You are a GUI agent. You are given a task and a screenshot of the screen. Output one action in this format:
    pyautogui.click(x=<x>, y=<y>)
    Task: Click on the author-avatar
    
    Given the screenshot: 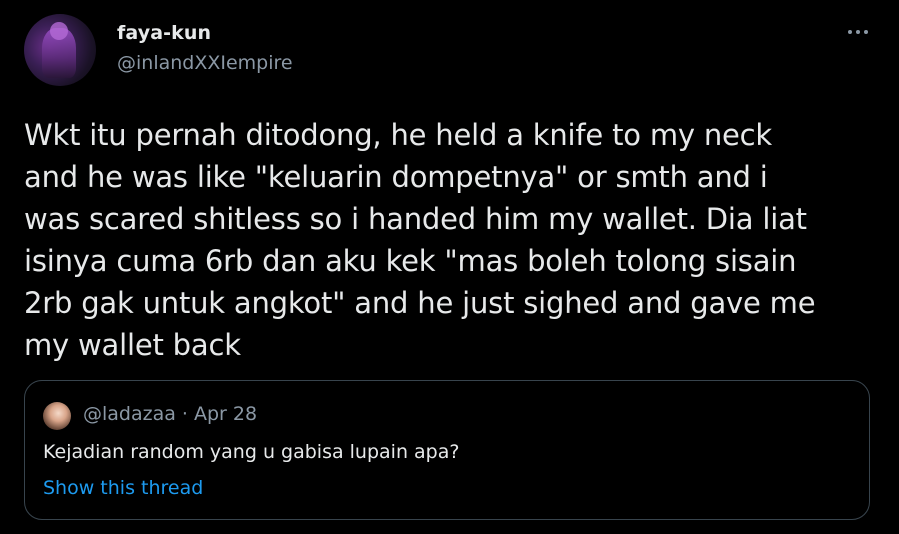 What is the action you would take?
    pyautogui.click(x=60, y=50)
    